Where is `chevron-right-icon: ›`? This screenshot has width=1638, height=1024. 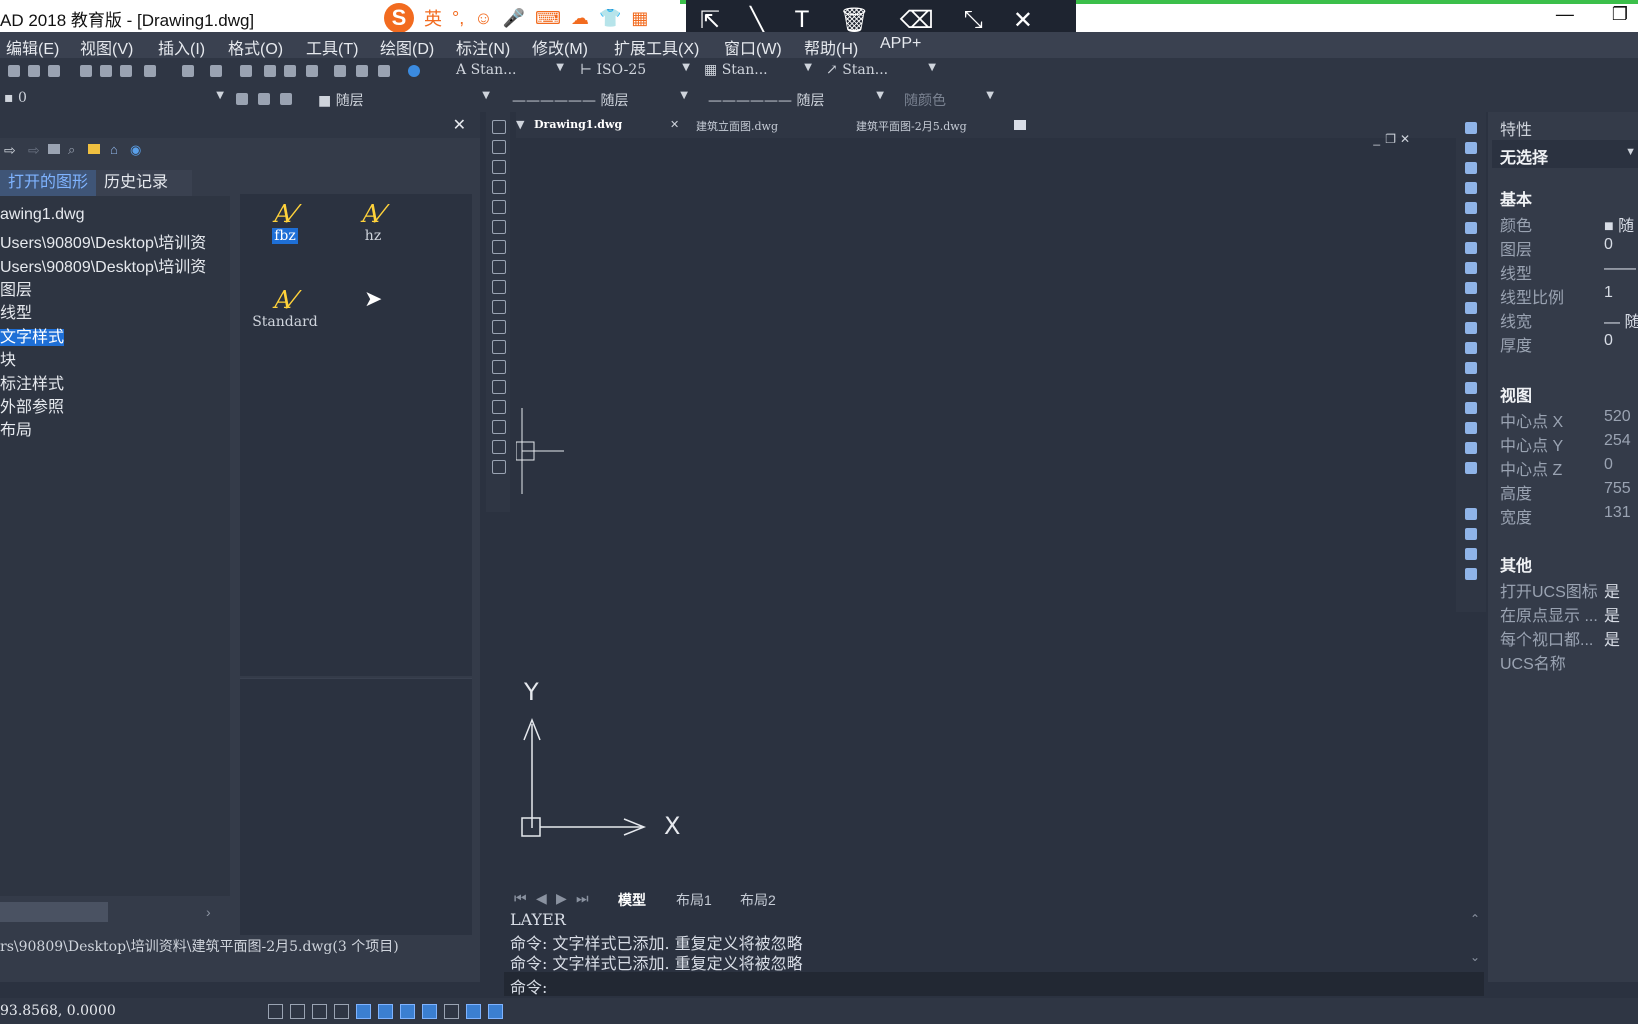
chevron-right-icon: › is located at coordinates (208, 912).